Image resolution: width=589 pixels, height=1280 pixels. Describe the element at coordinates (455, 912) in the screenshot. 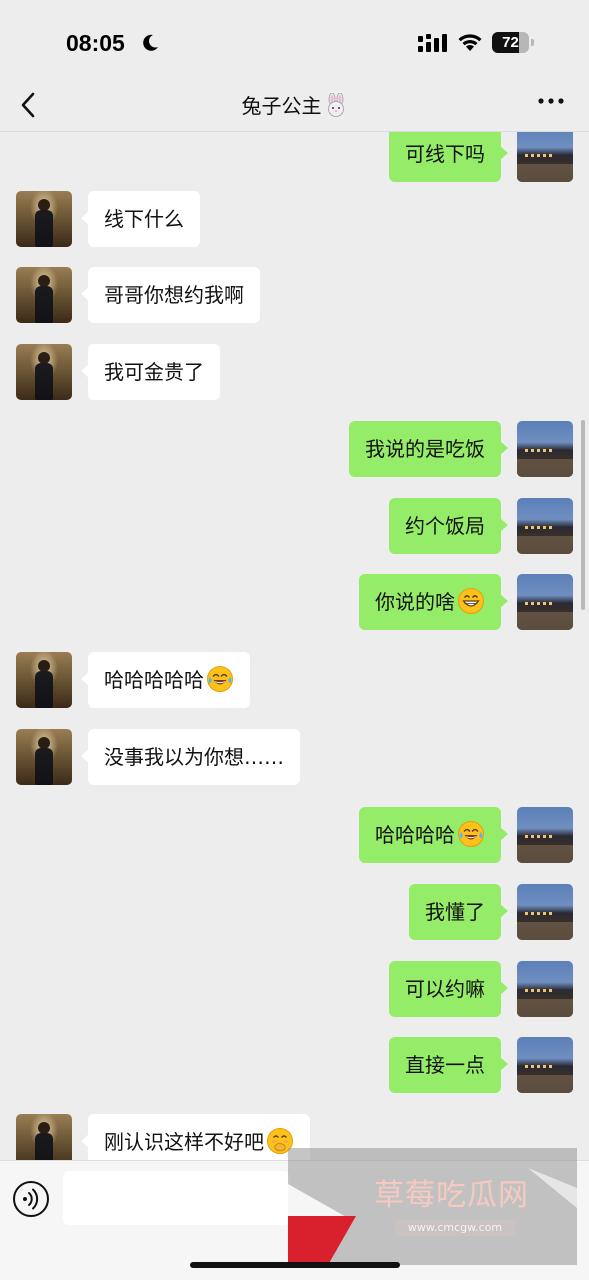

I see `message-text: 我懂了` at that location.